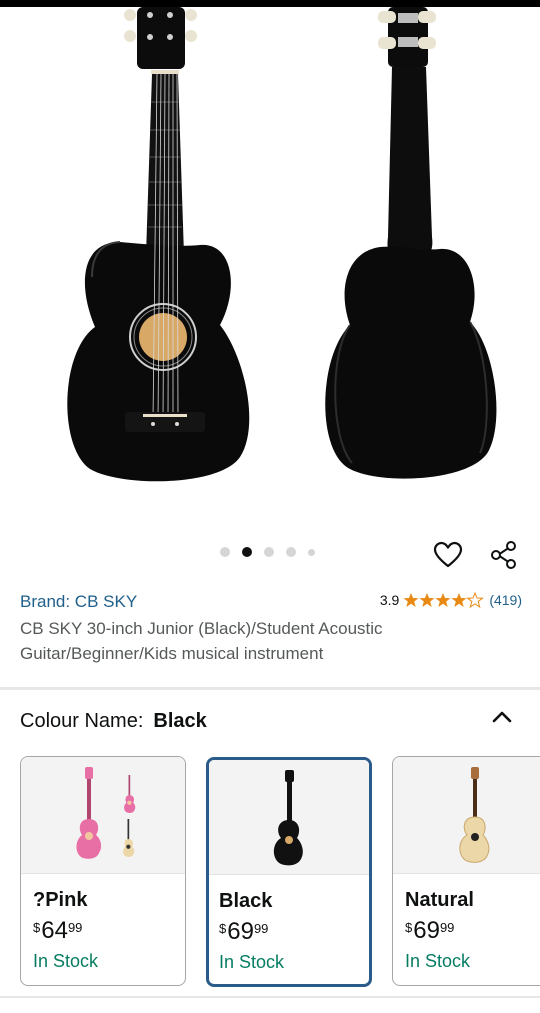 Image resolution: width=540 pixels, height=1013 pixels. What do you see at coordinates (180, 721) in the screenshot?
I see `variation-selected-value: Black` at bounding box center [180, 721].